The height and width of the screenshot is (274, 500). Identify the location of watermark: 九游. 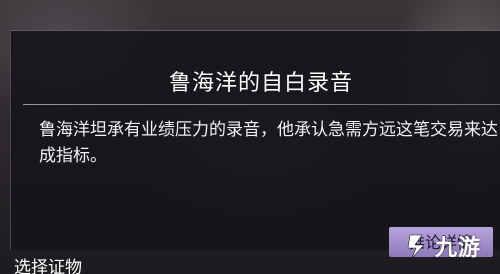
(441, 246).